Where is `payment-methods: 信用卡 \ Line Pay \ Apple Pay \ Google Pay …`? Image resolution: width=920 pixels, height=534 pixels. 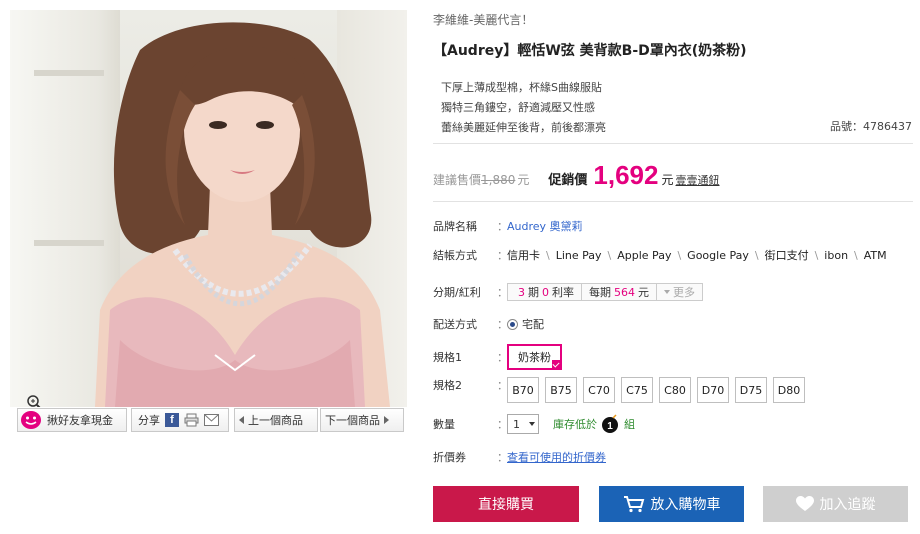 payment-methods: 信用卡 \ Line Pay \ Apple Pay \ Google Pay … is located at coordinates (697, 255).